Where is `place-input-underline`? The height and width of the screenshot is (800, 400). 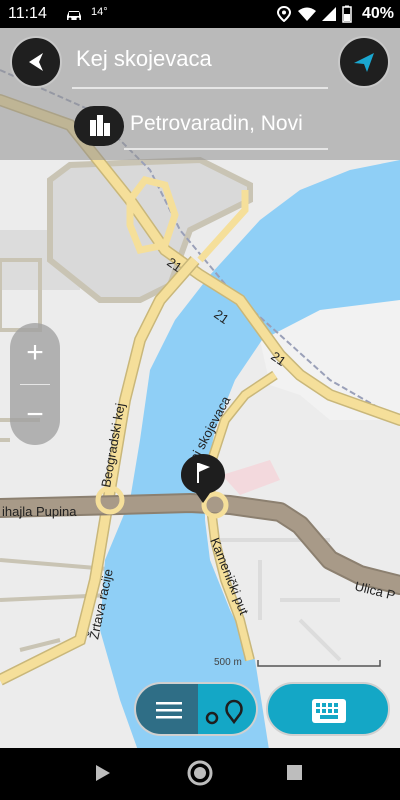
place-input-underline is located at coordinates (226, 149).